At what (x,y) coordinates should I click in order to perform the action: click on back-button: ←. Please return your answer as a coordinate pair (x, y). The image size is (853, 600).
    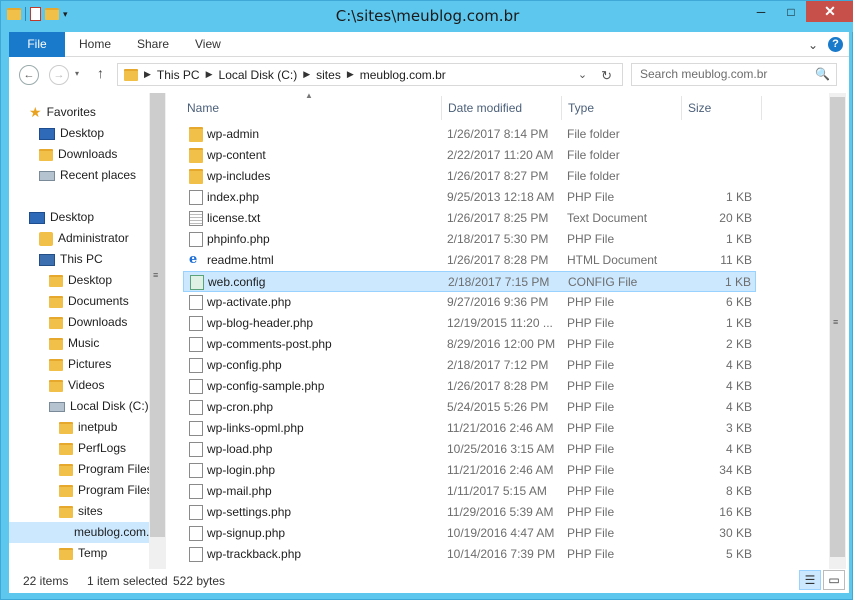
    Looking at the image, I should click on (29, 75).